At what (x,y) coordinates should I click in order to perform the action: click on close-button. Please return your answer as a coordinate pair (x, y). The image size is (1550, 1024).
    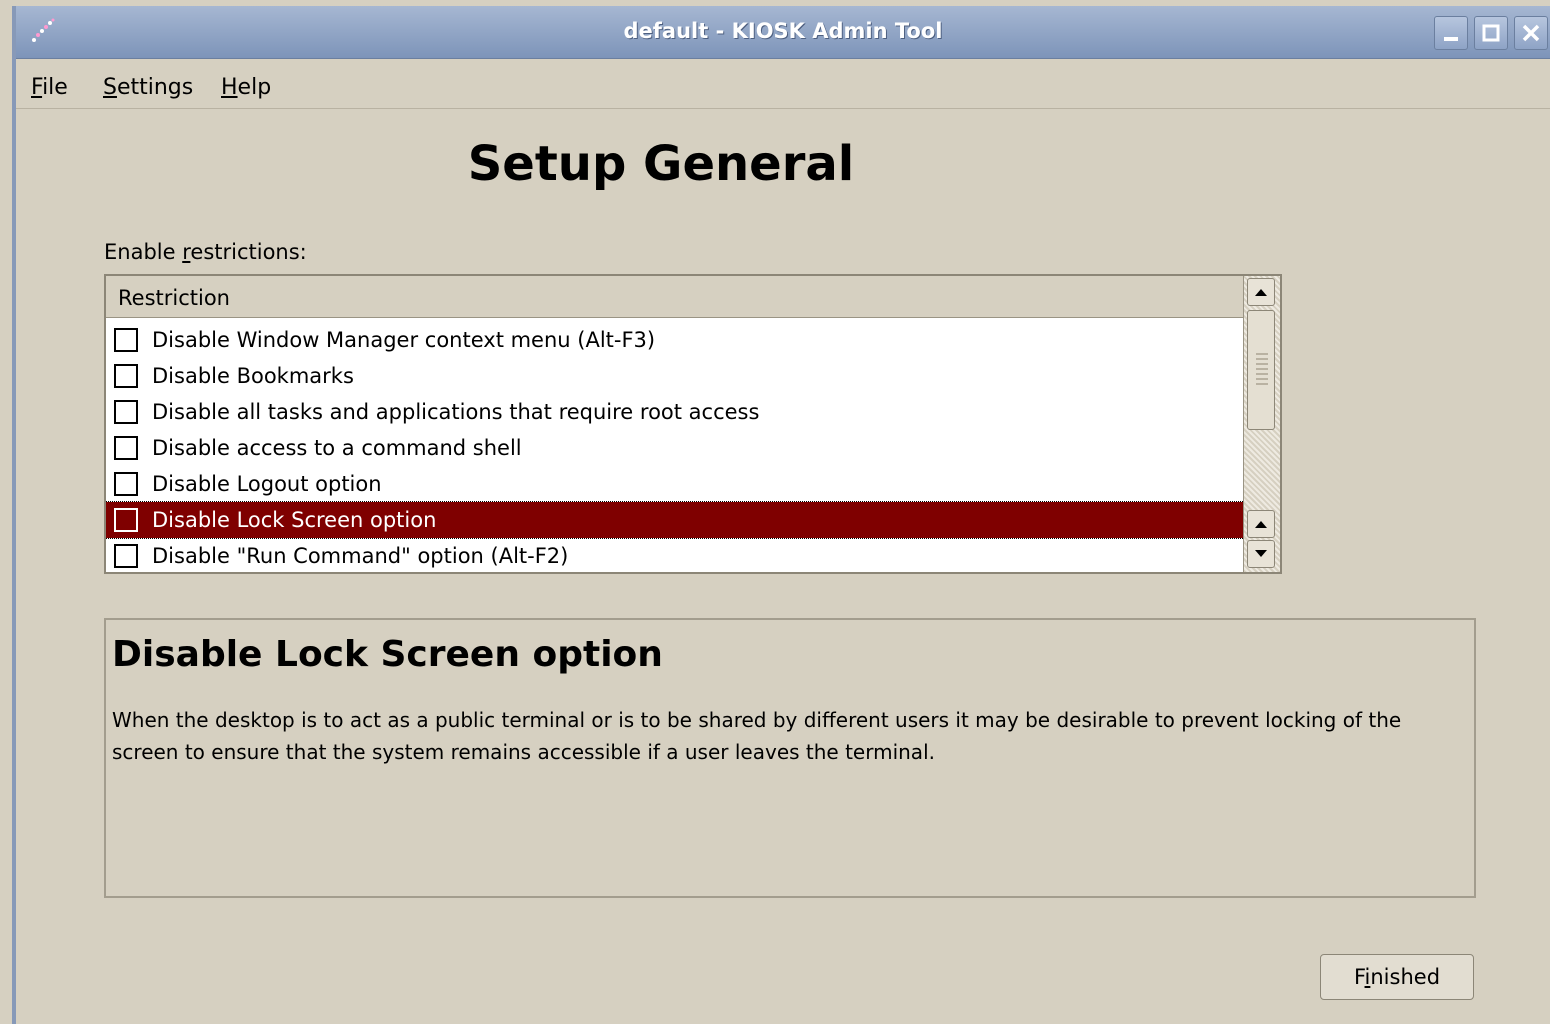
    Looking at the image, I should click on (1531, 33).